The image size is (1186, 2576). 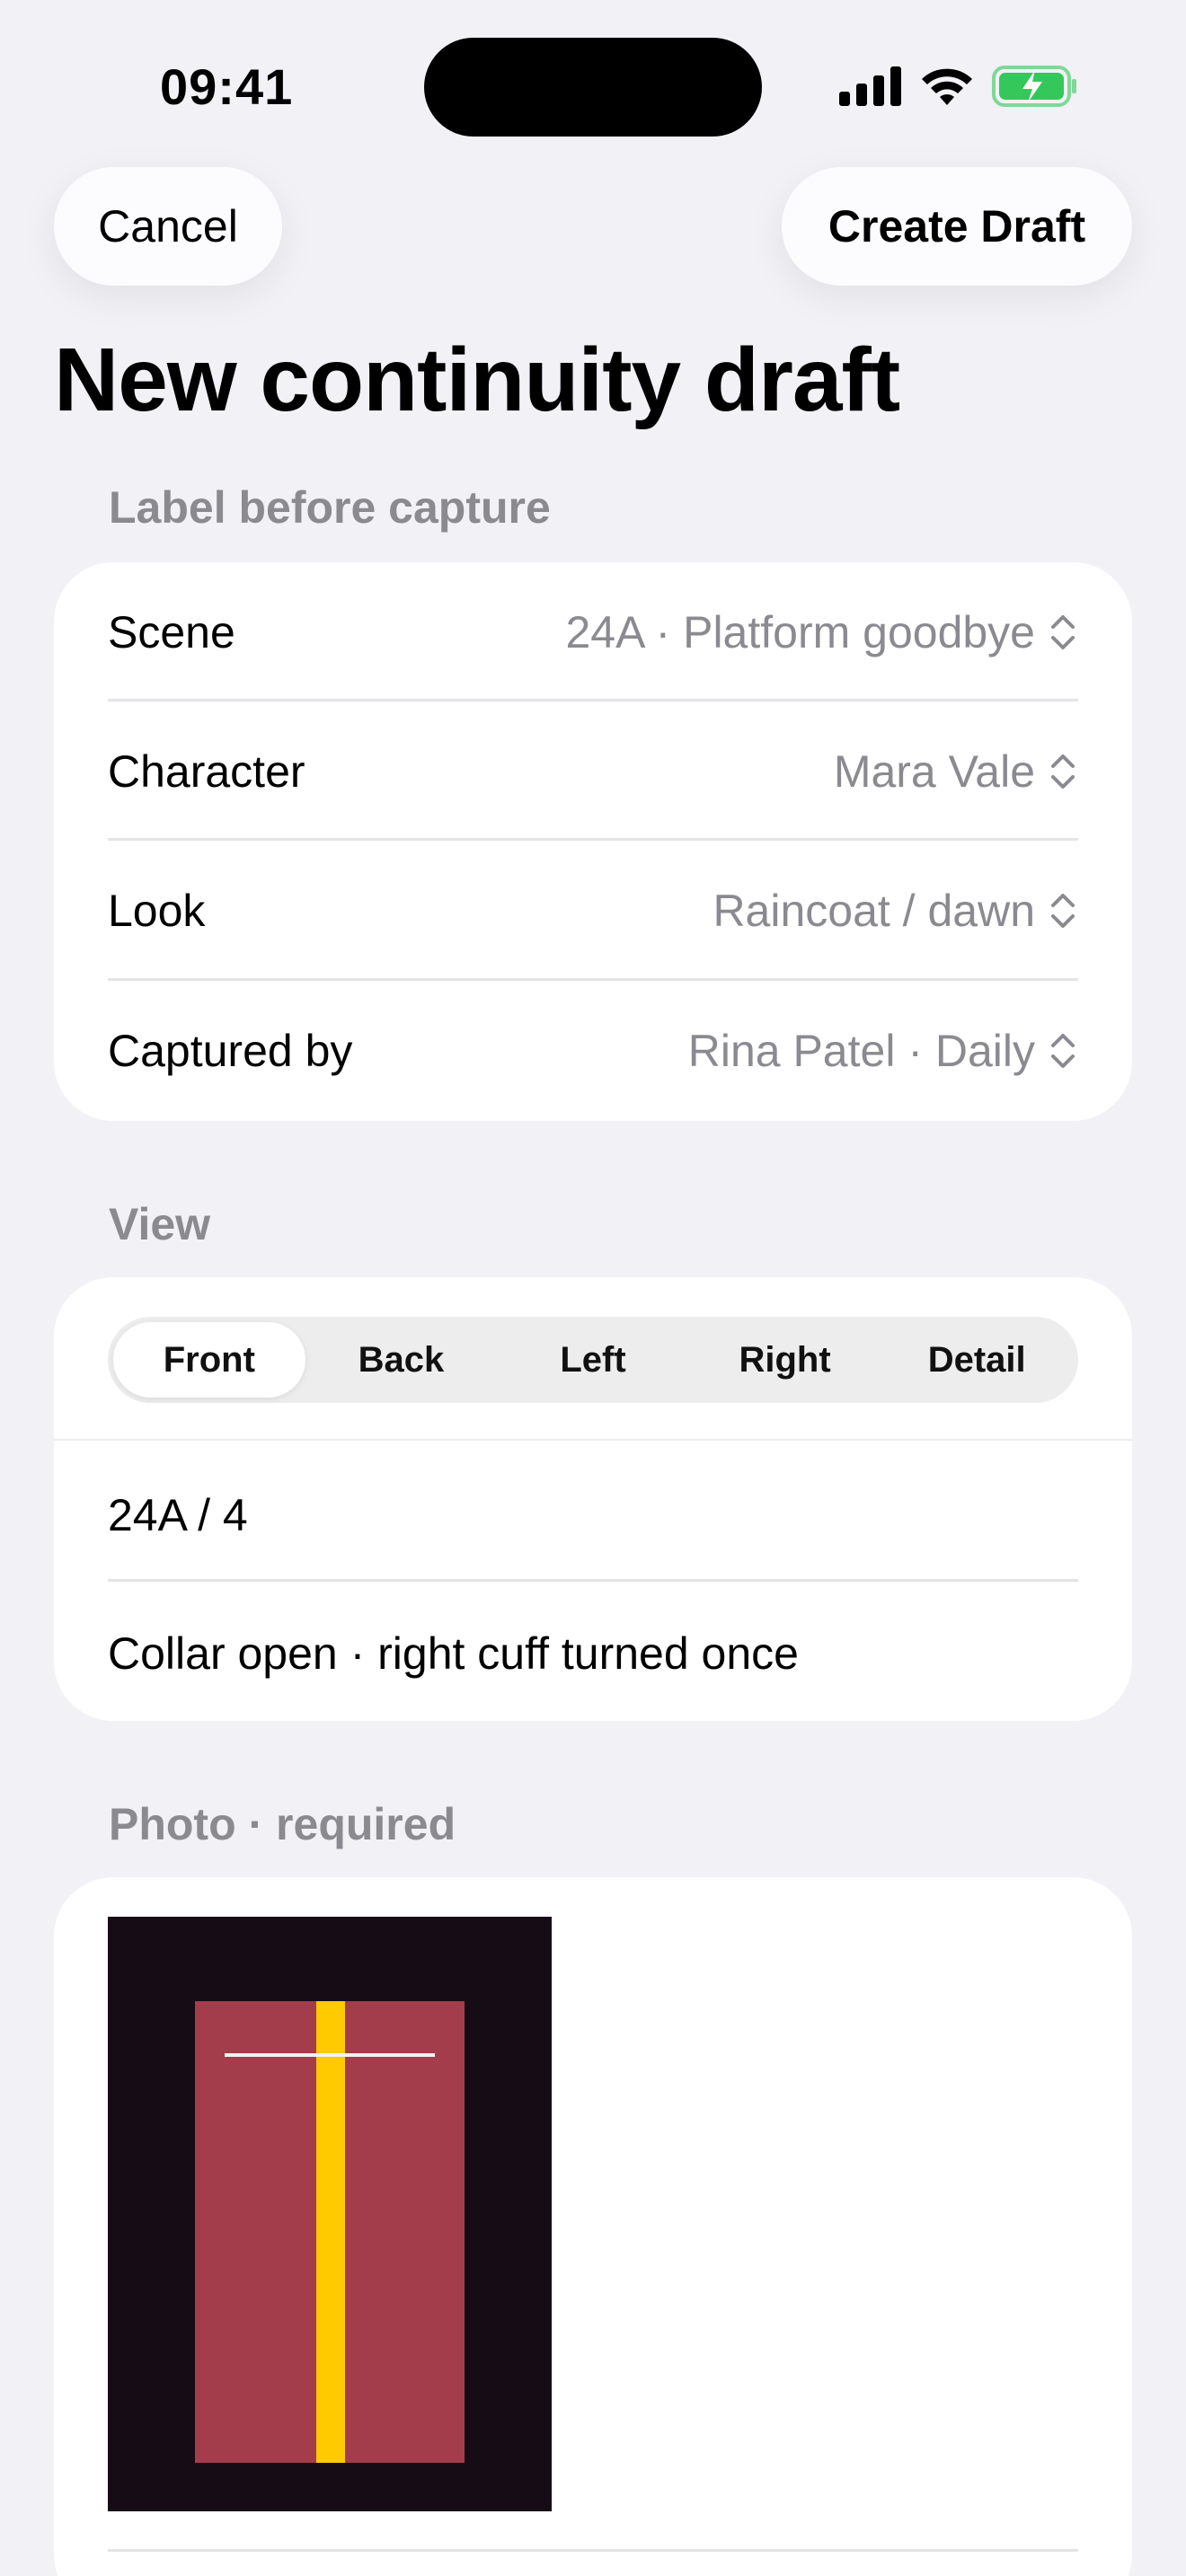 I want to click on character-row: Character Mara Vale, so click(x=593, y=771).